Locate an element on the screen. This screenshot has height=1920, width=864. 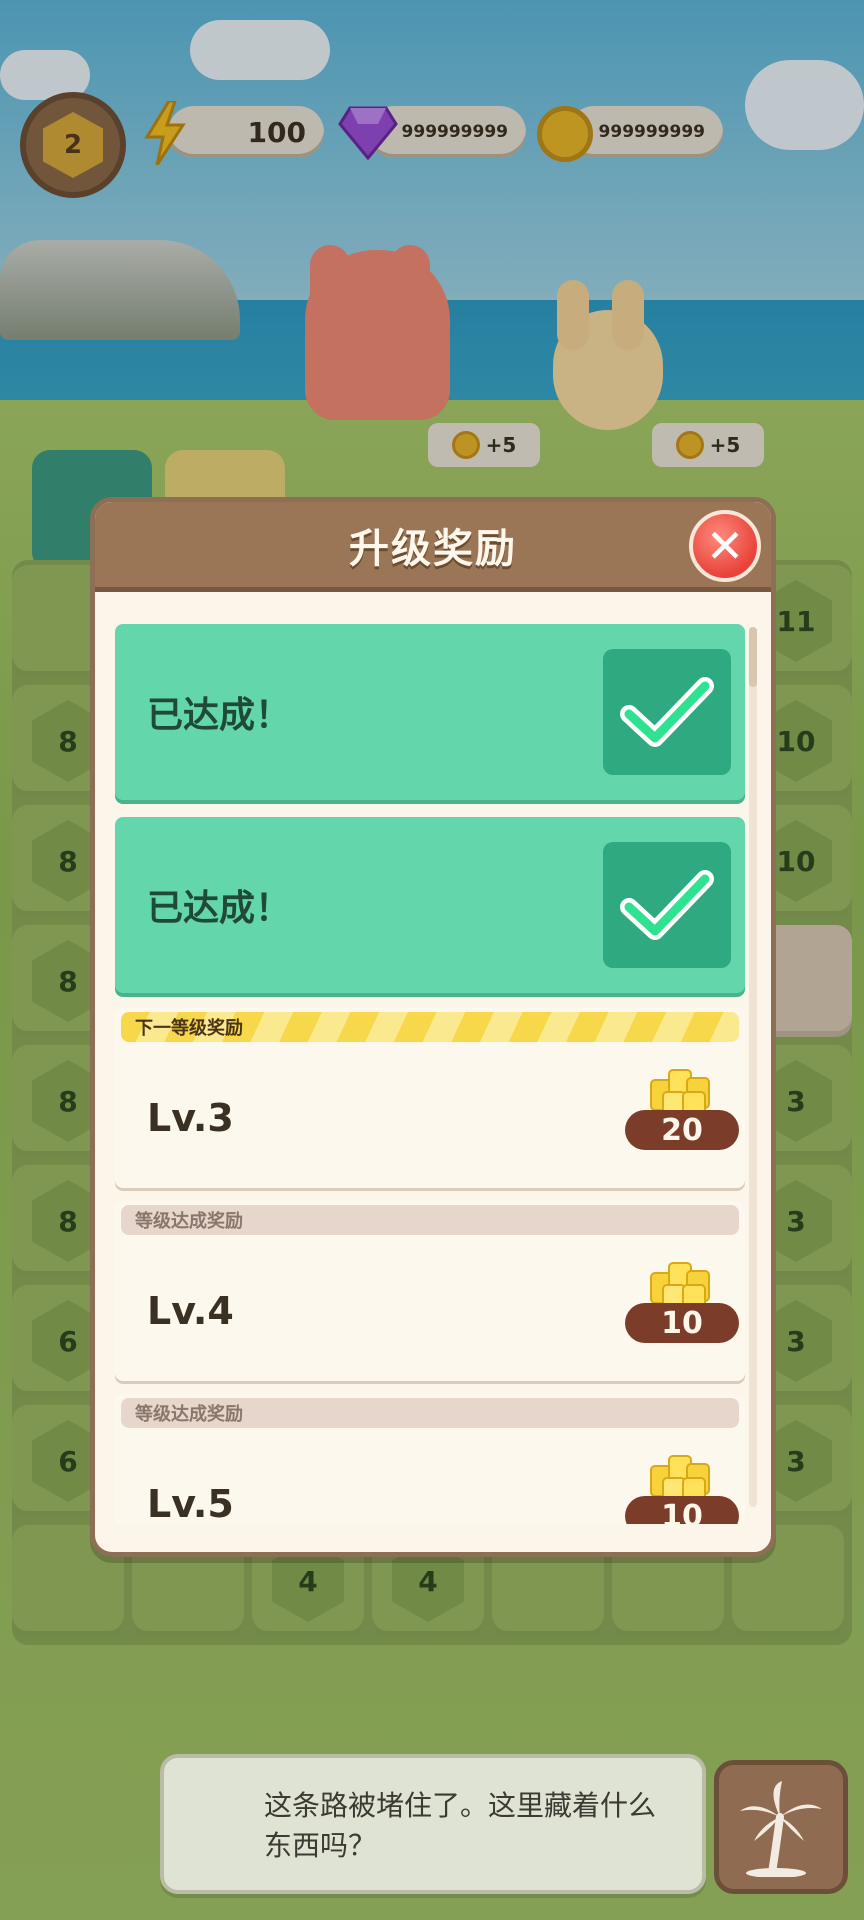
hint-text: 这条路被堵住了。这里藏着什么东西吗？ is located at coordinates (460, 1825).